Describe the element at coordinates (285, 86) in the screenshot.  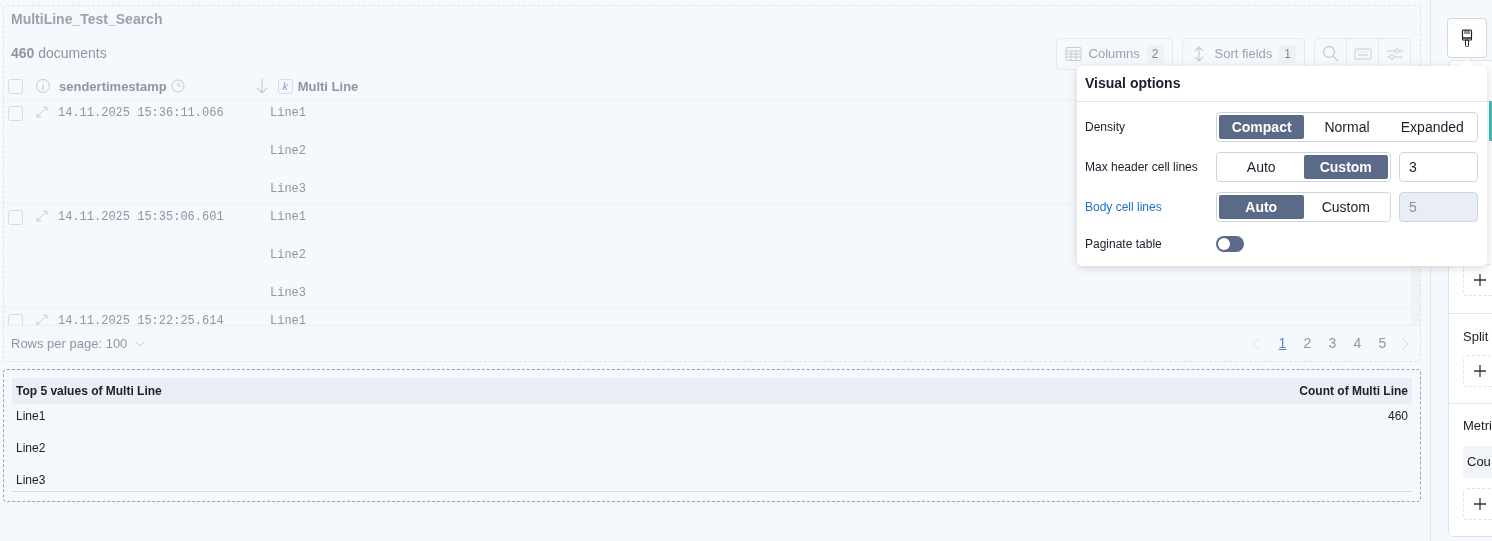
I see `type-badge: k` at that location.